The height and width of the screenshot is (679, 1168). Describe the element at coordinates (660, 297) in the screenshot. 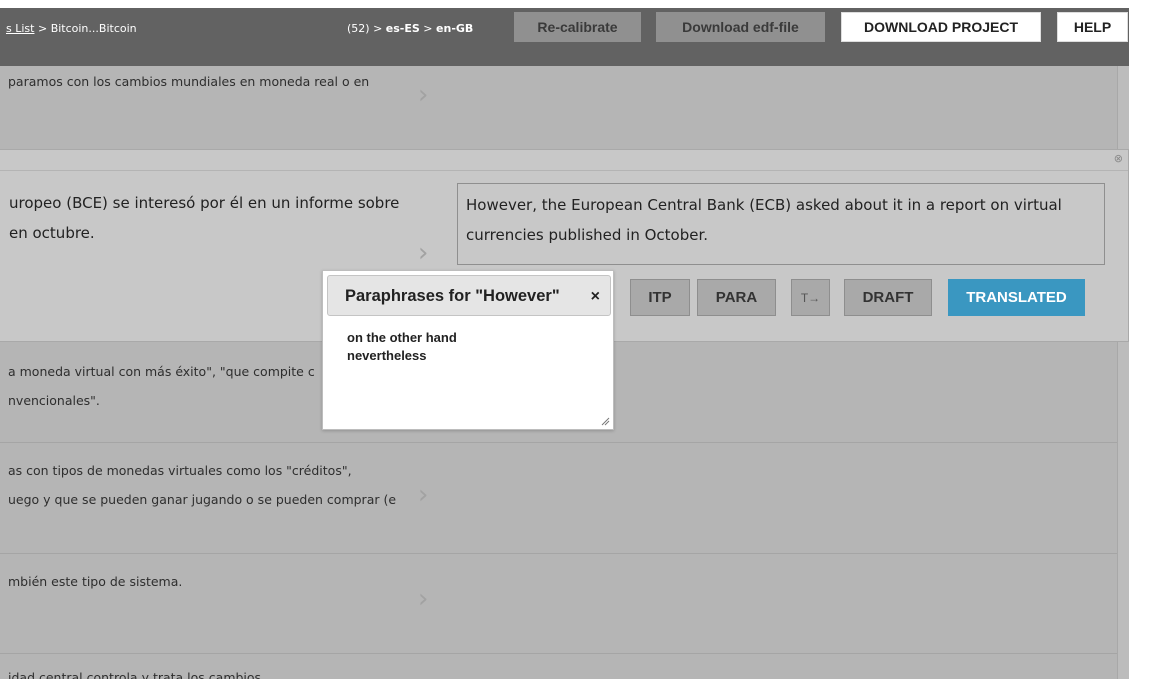

I see `itp-button: ITP` at that location.